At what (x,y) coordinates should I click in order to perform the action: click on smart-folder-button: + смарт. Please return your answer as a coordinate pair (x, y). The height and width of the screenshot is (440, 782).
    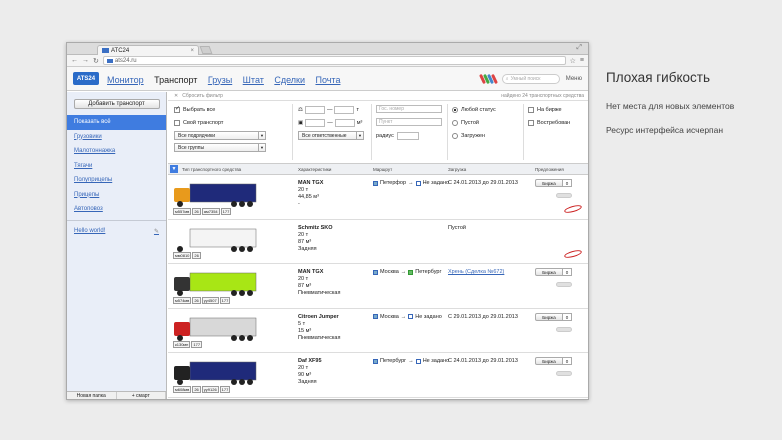
    Looking at the image, I should click on (141, 395).